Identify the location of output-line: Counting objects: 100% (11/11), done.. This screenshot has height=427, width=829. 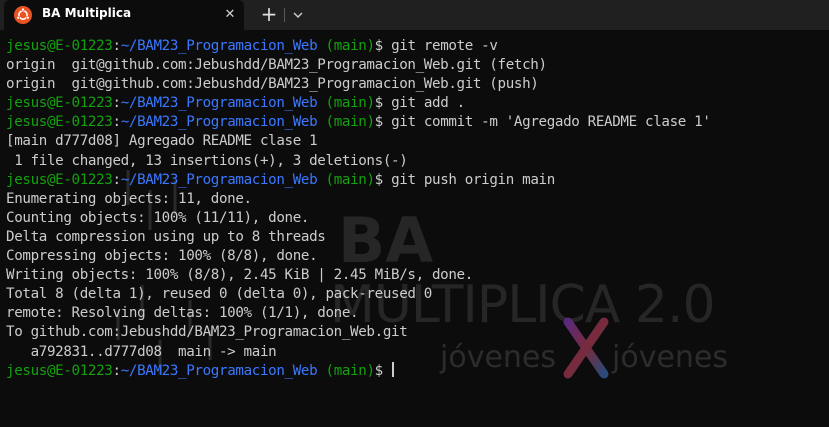
(158, 217).